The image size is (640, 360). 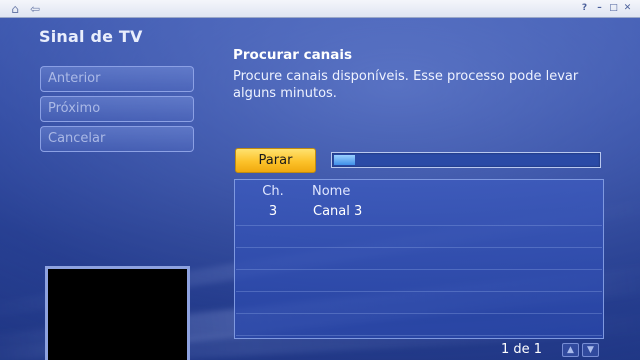 What do you see at coordinates (599, 8) in the screenshot?
I see `minimize-icon: –` at bounding box center [599, 8].